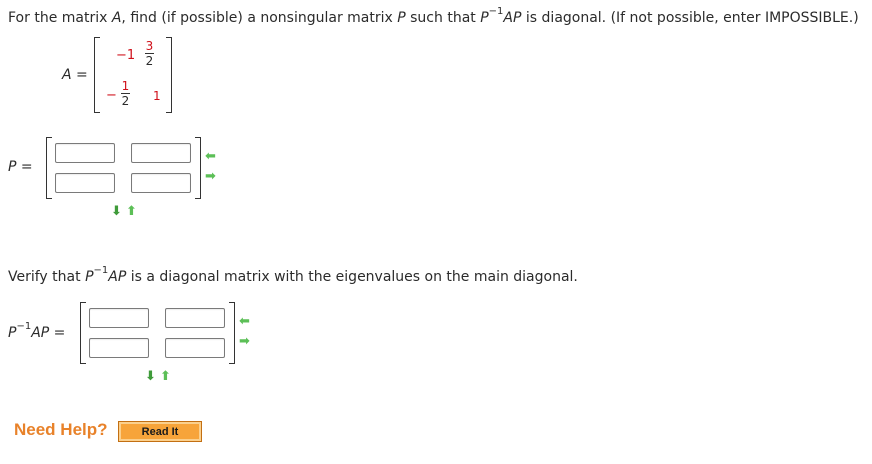  What do you see at coordinates (125, 93) in the screenshot?
I see `matrix-a-r2c1: 12` at bounding box center [125, 93].